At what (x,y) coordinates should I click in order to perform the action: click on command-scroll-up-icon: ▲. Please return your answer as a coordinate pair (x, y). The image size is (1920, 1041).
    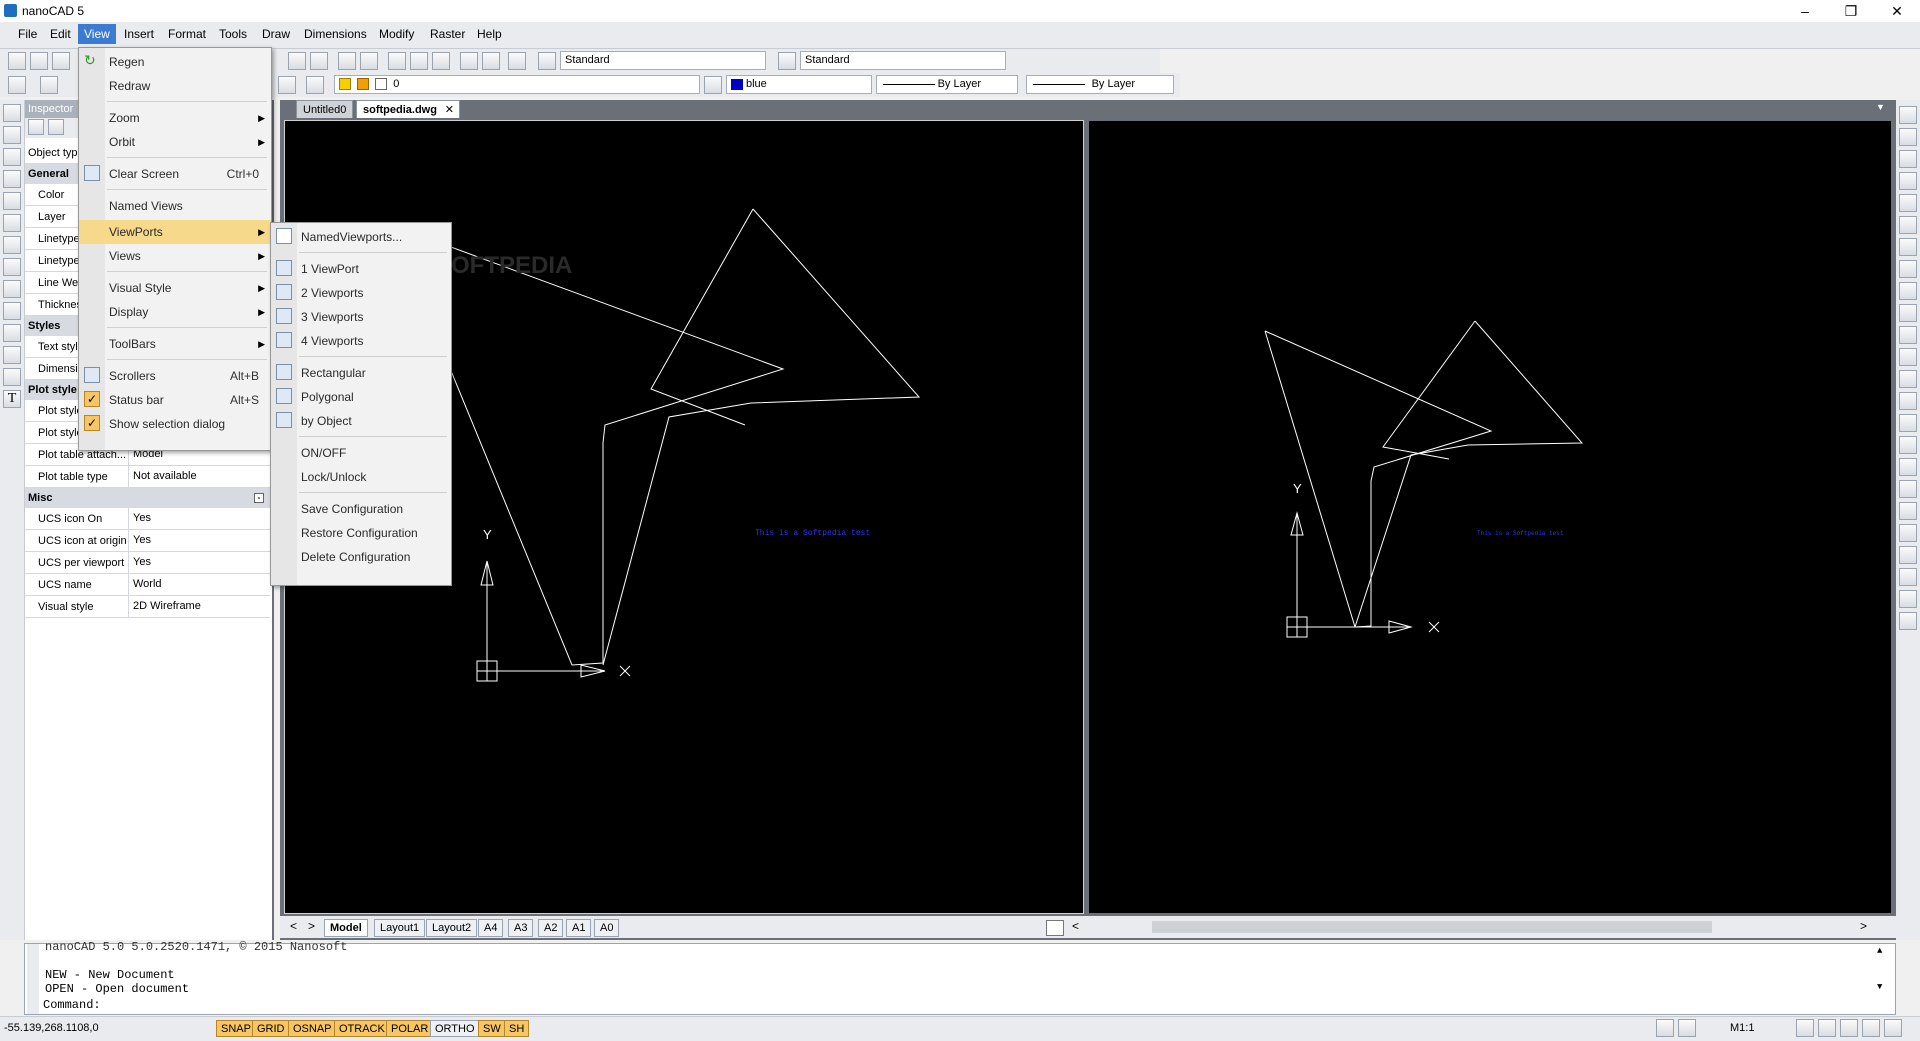
    Looking at the image, I should click on (1879, 951).